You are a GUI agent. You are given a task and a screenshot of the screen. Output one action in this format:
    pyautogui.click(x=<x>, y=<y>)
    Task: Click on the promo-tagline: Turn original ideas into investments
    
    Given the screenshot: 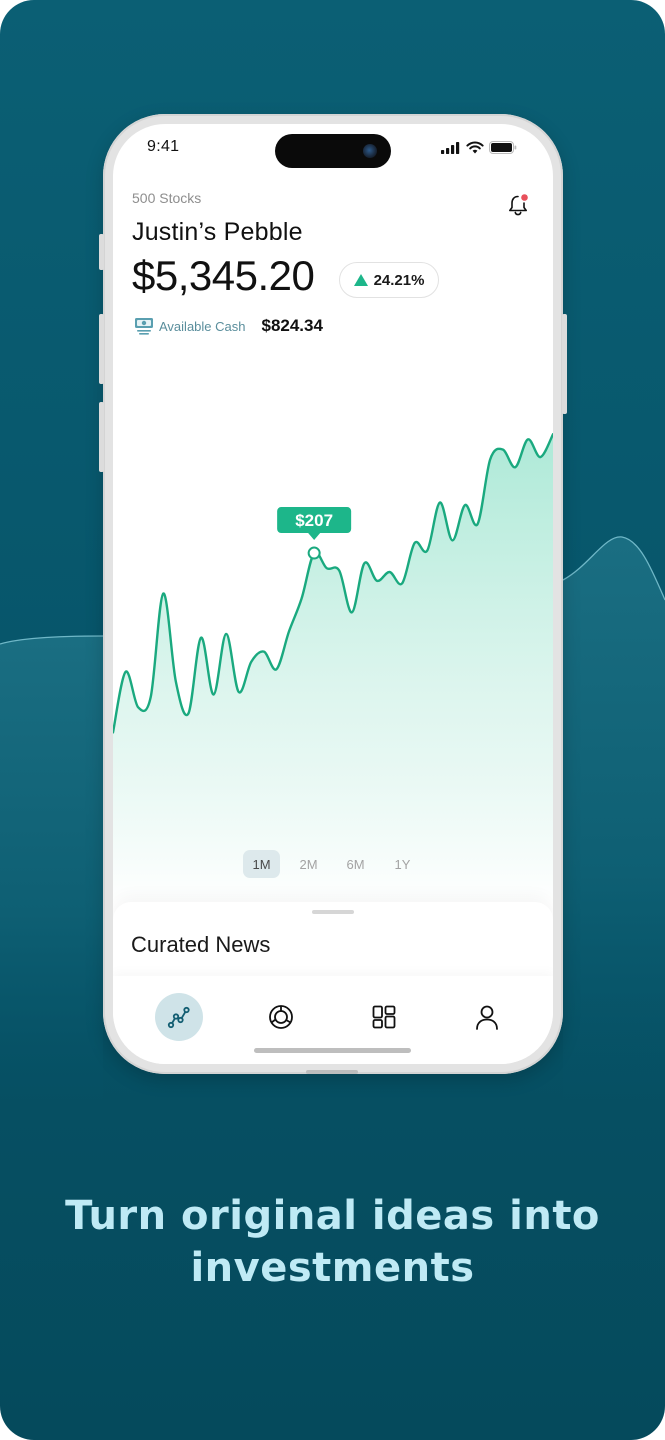 What is the action you would take?
    pyautogui.click(x=332, y=1242)
    